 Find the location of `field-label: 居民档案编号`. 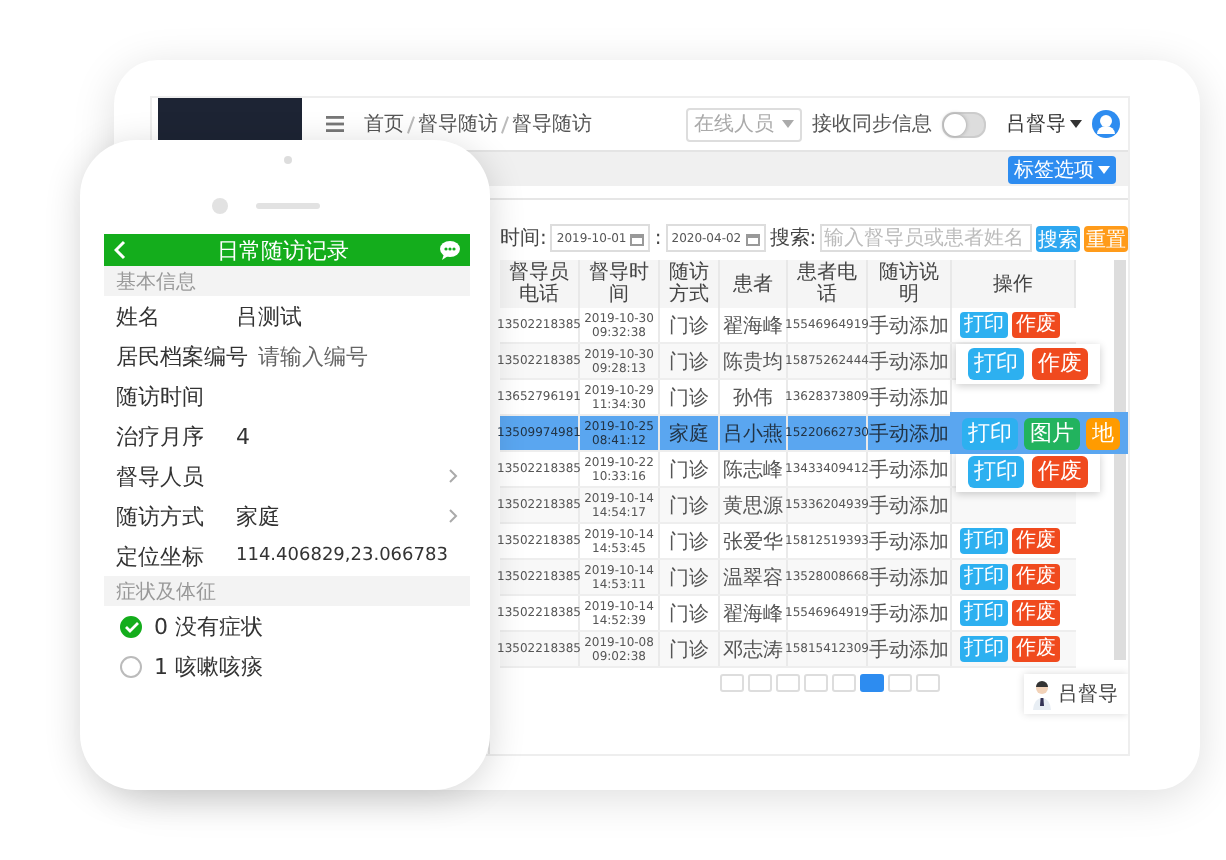

field-label: 居民档案编号 is located at coordinates (182, 356).